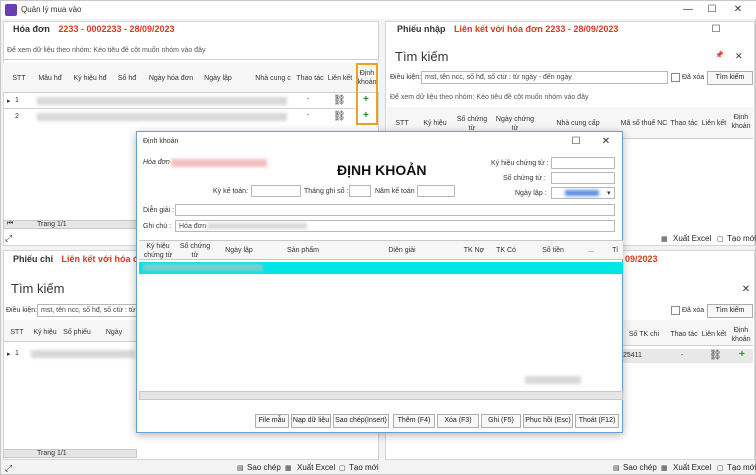 The image size is (756, 475). What do you see at coordinates (81, 259) in the screenshot?
I see `payment-header: Phiếu chi Liên kết với hóa đơn` at bounding box center [81, 259].